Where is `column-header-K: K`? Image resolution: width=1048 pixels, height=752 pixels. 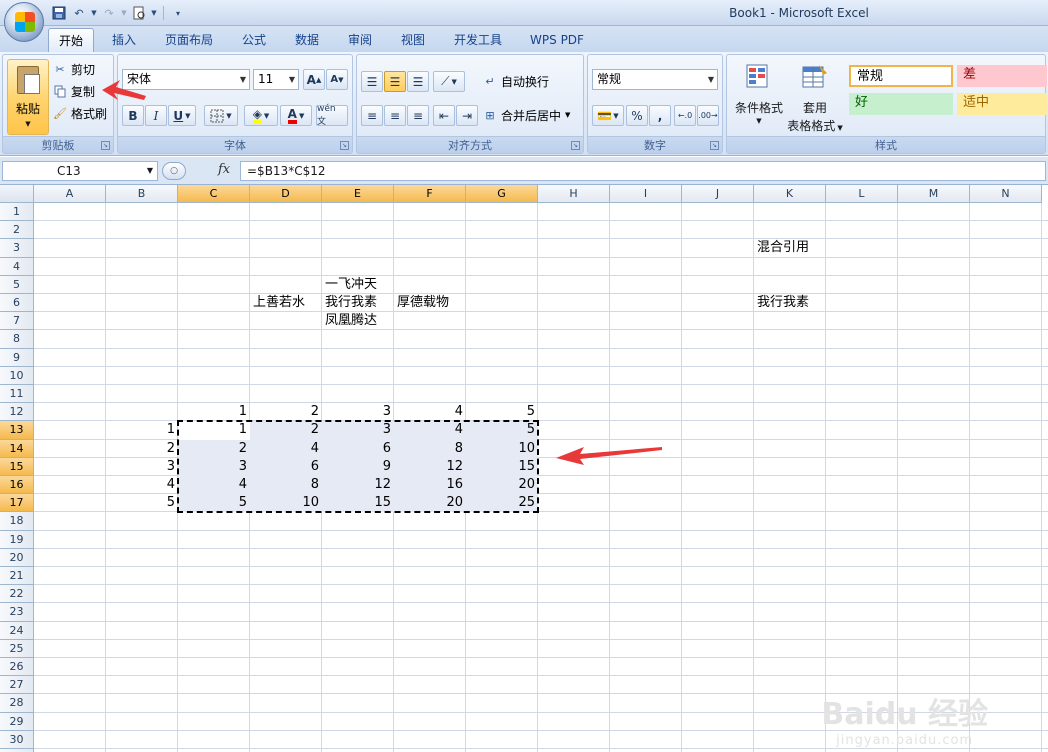
column-header-K: K is located at coordinates (790, 194).